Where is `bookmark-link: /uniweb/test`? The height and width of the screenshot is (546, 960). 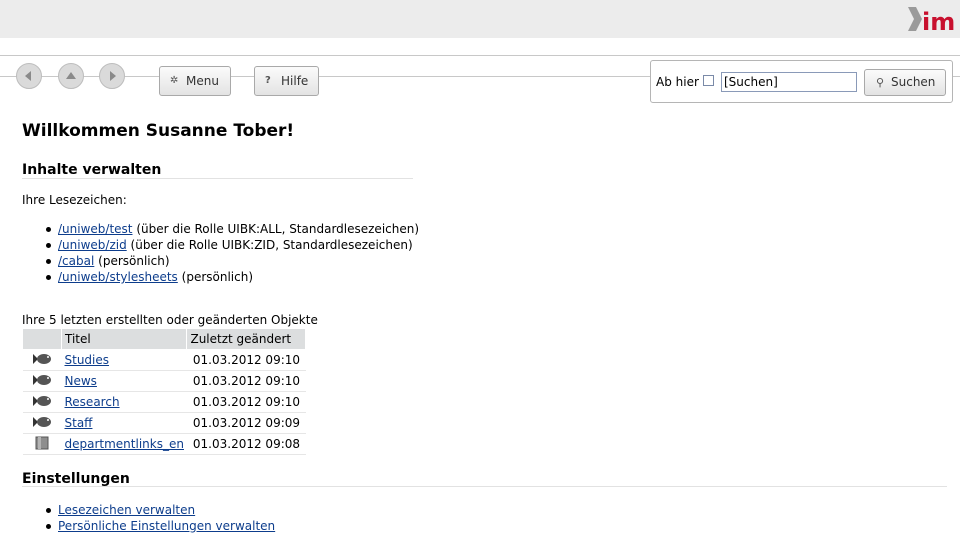
bookmark-link: /uniweb/test is located at coordinates (95, 229).